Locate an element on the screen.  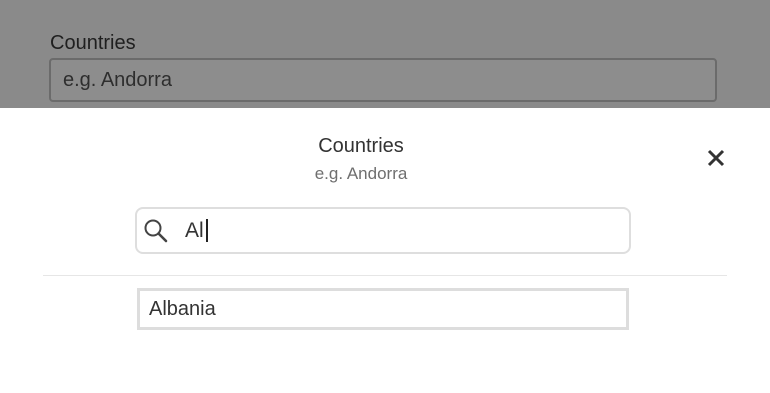
close-button is located at coordinates (716, 158).